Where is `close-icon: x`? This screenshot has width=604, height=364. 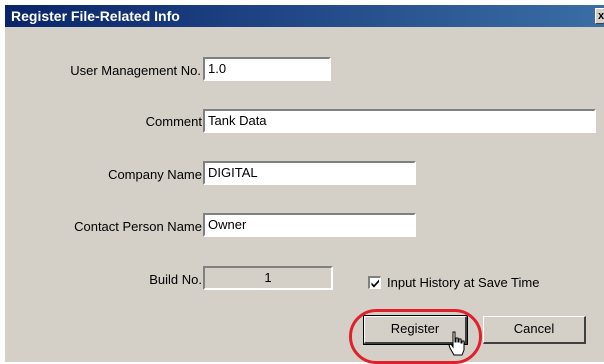
close-icon: x is located at coordinates (599, 16).